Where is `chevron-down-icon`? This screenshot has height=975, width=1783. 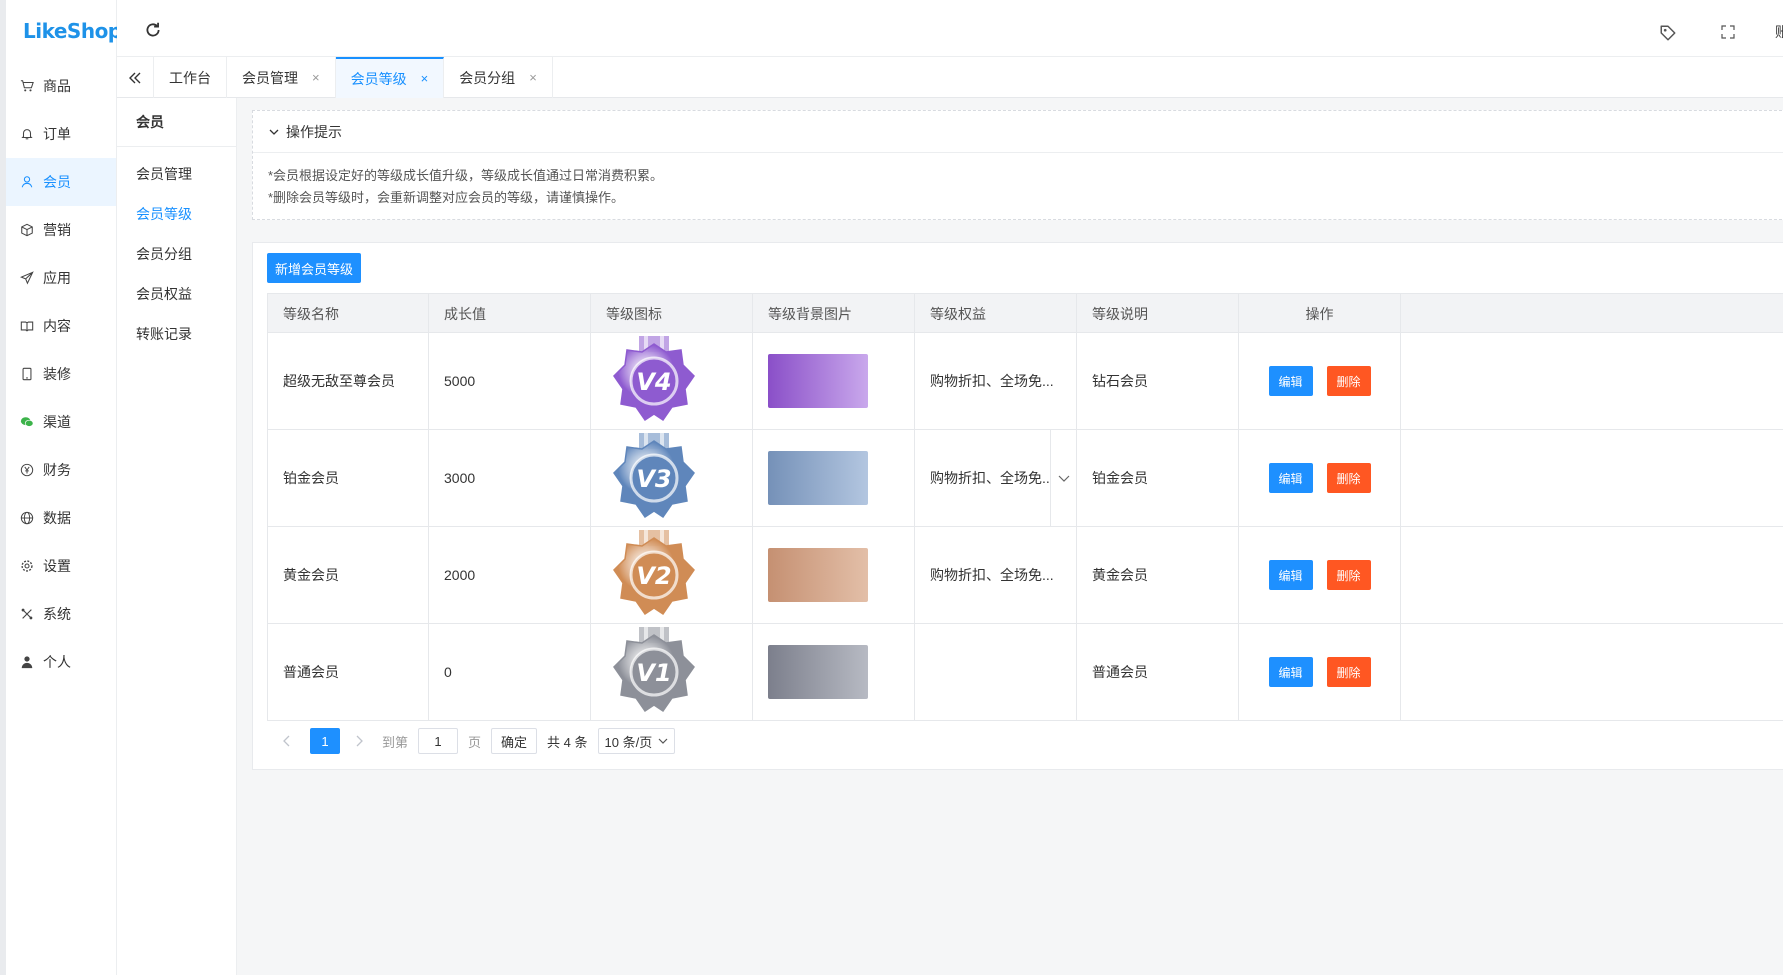
chevron-down-icon is located at coordinates (274, 132).